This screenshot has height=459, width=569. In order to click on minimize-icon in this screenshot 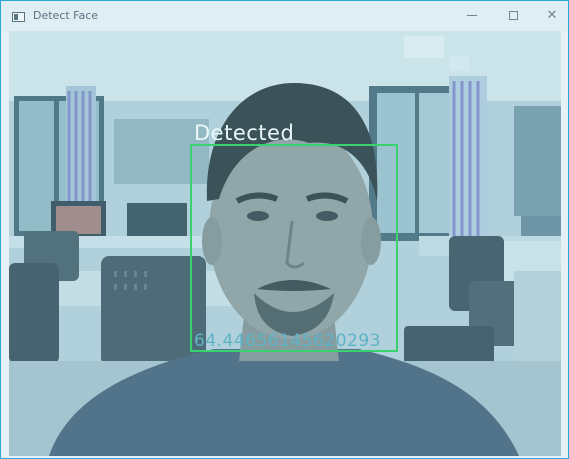, I will do `click(472, 15)`.